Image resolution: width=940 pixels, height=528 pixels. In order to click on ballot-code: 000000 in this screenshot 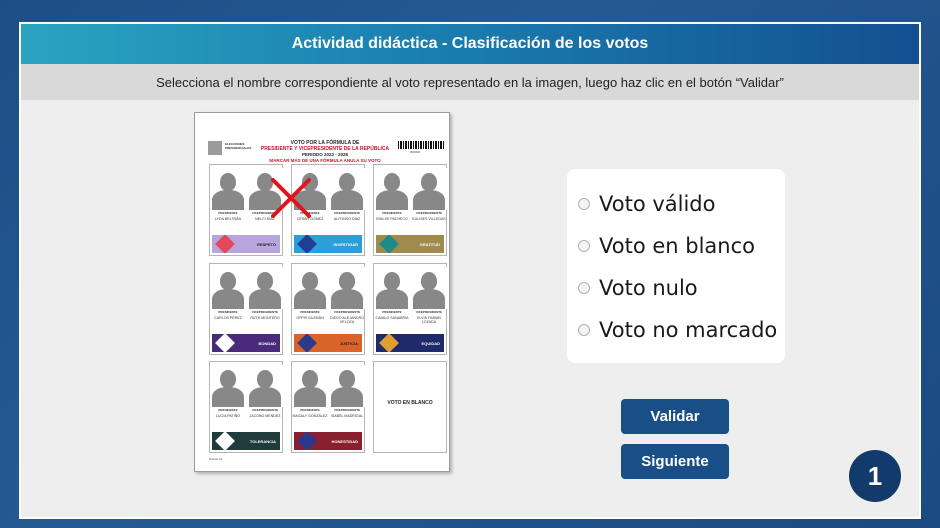, I will do `click(415, 152)`.